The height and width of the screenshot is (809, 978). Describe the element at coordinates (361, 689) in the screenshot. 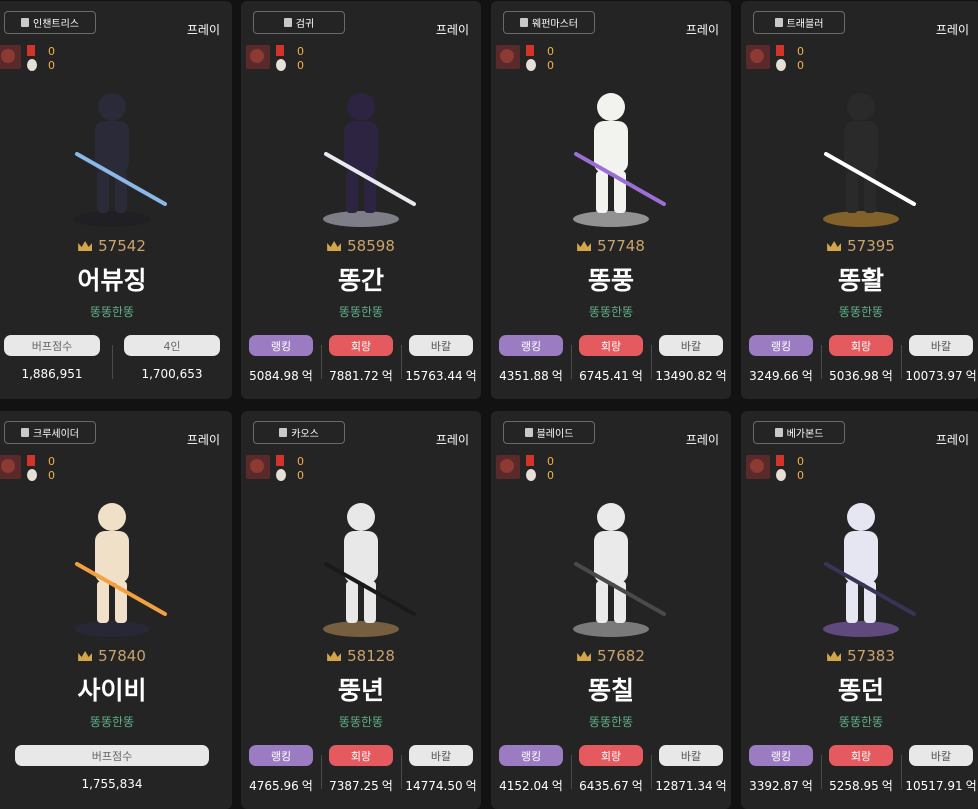

I see `character-name: 뚱년` at that location.